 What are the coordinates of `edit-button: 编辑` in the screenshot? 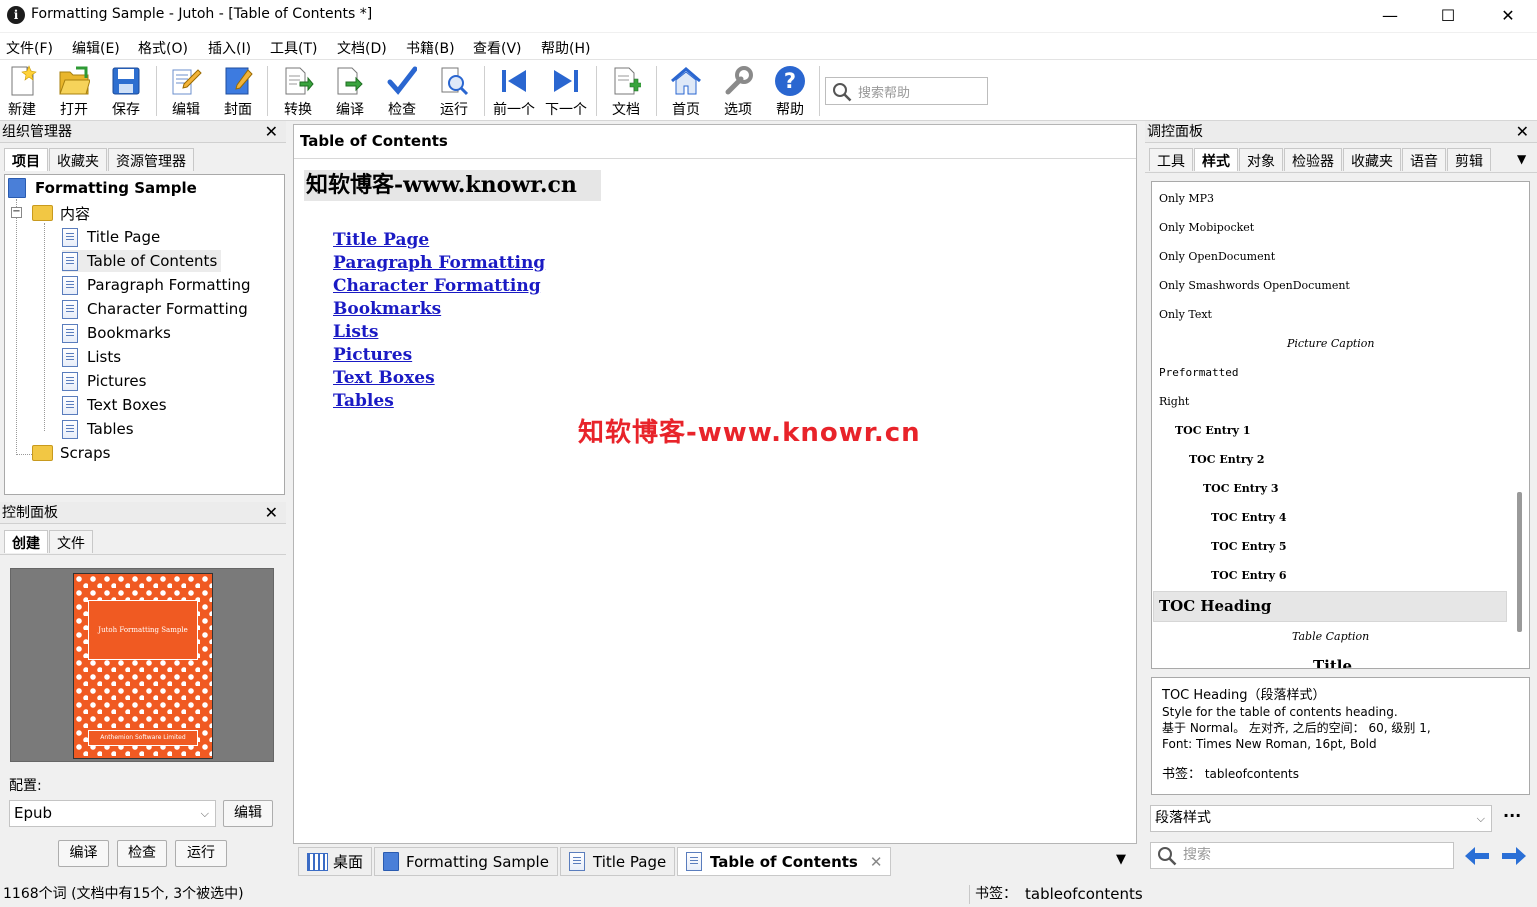 It's located at (186, 91).